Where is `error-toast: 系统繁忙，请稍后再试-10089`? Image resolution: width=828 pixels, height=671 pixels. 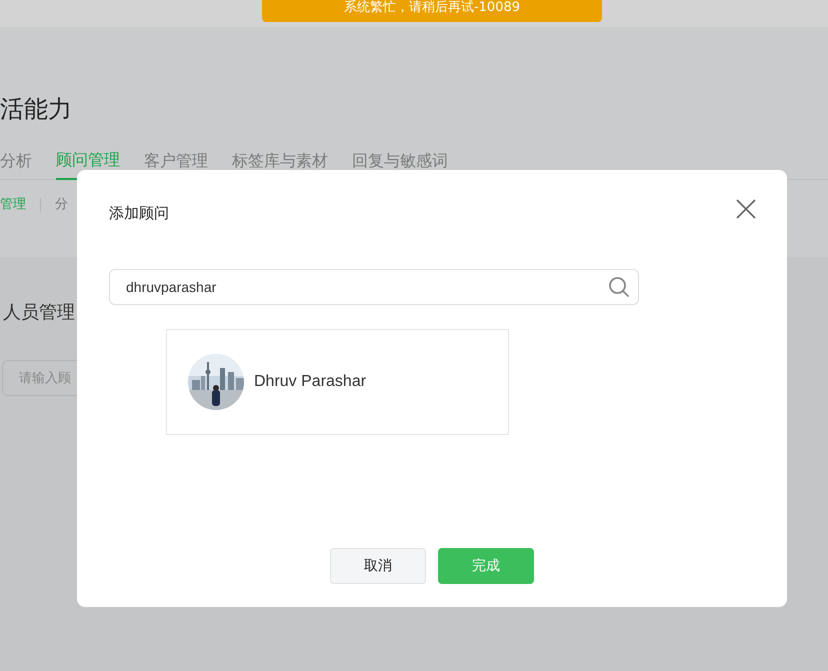 error-toast: 系统繁忙，请稍后再试-10089 is located at coordinates (432, 11).